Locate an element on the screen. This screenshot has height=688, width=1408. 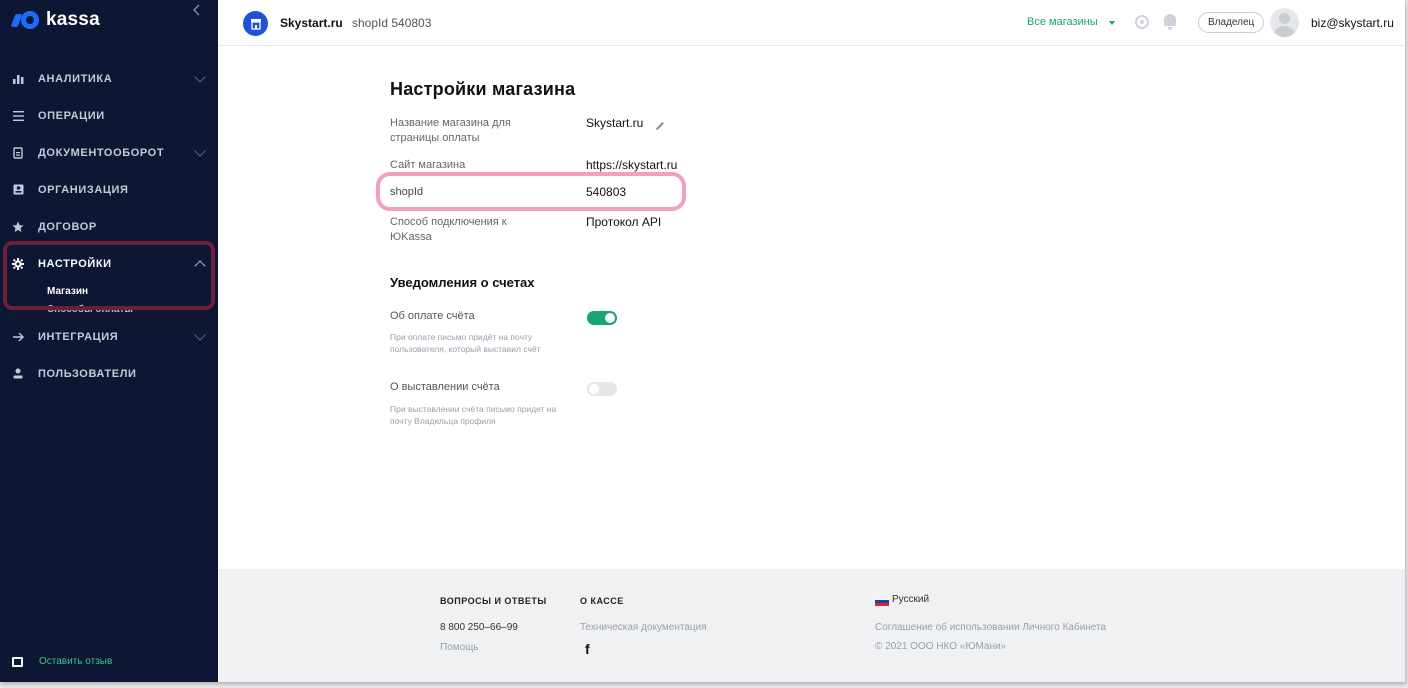
shopid-value: 540803 is located at coordinates (606, 192).